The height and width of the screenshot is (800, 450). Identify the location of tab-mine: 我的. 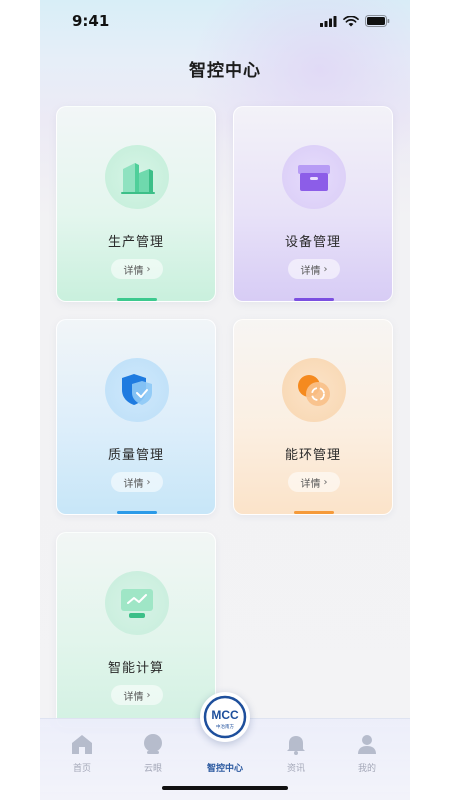
(367, 753).